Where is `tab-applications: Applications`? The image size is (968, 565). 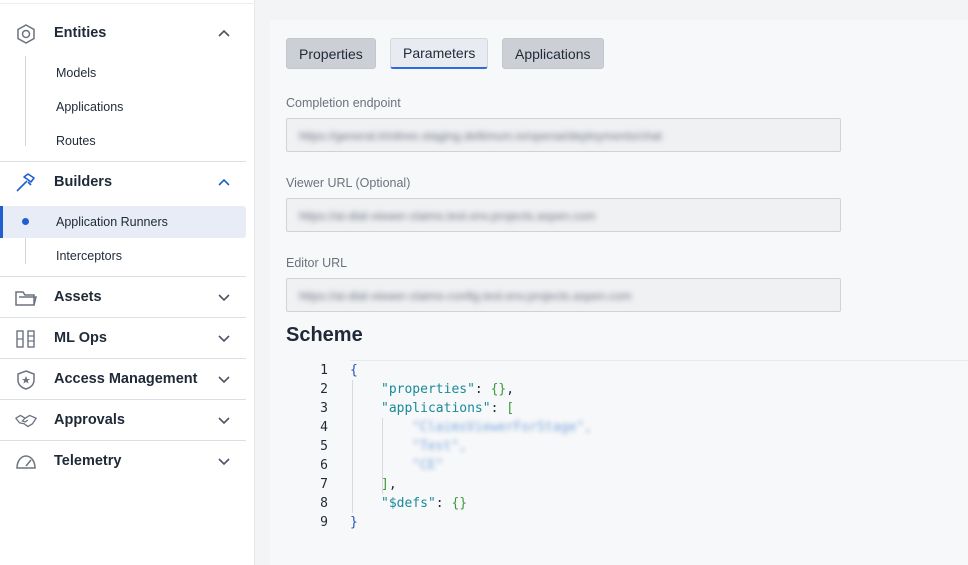
tab-applications: Applications is located at coordinates (553, 53).